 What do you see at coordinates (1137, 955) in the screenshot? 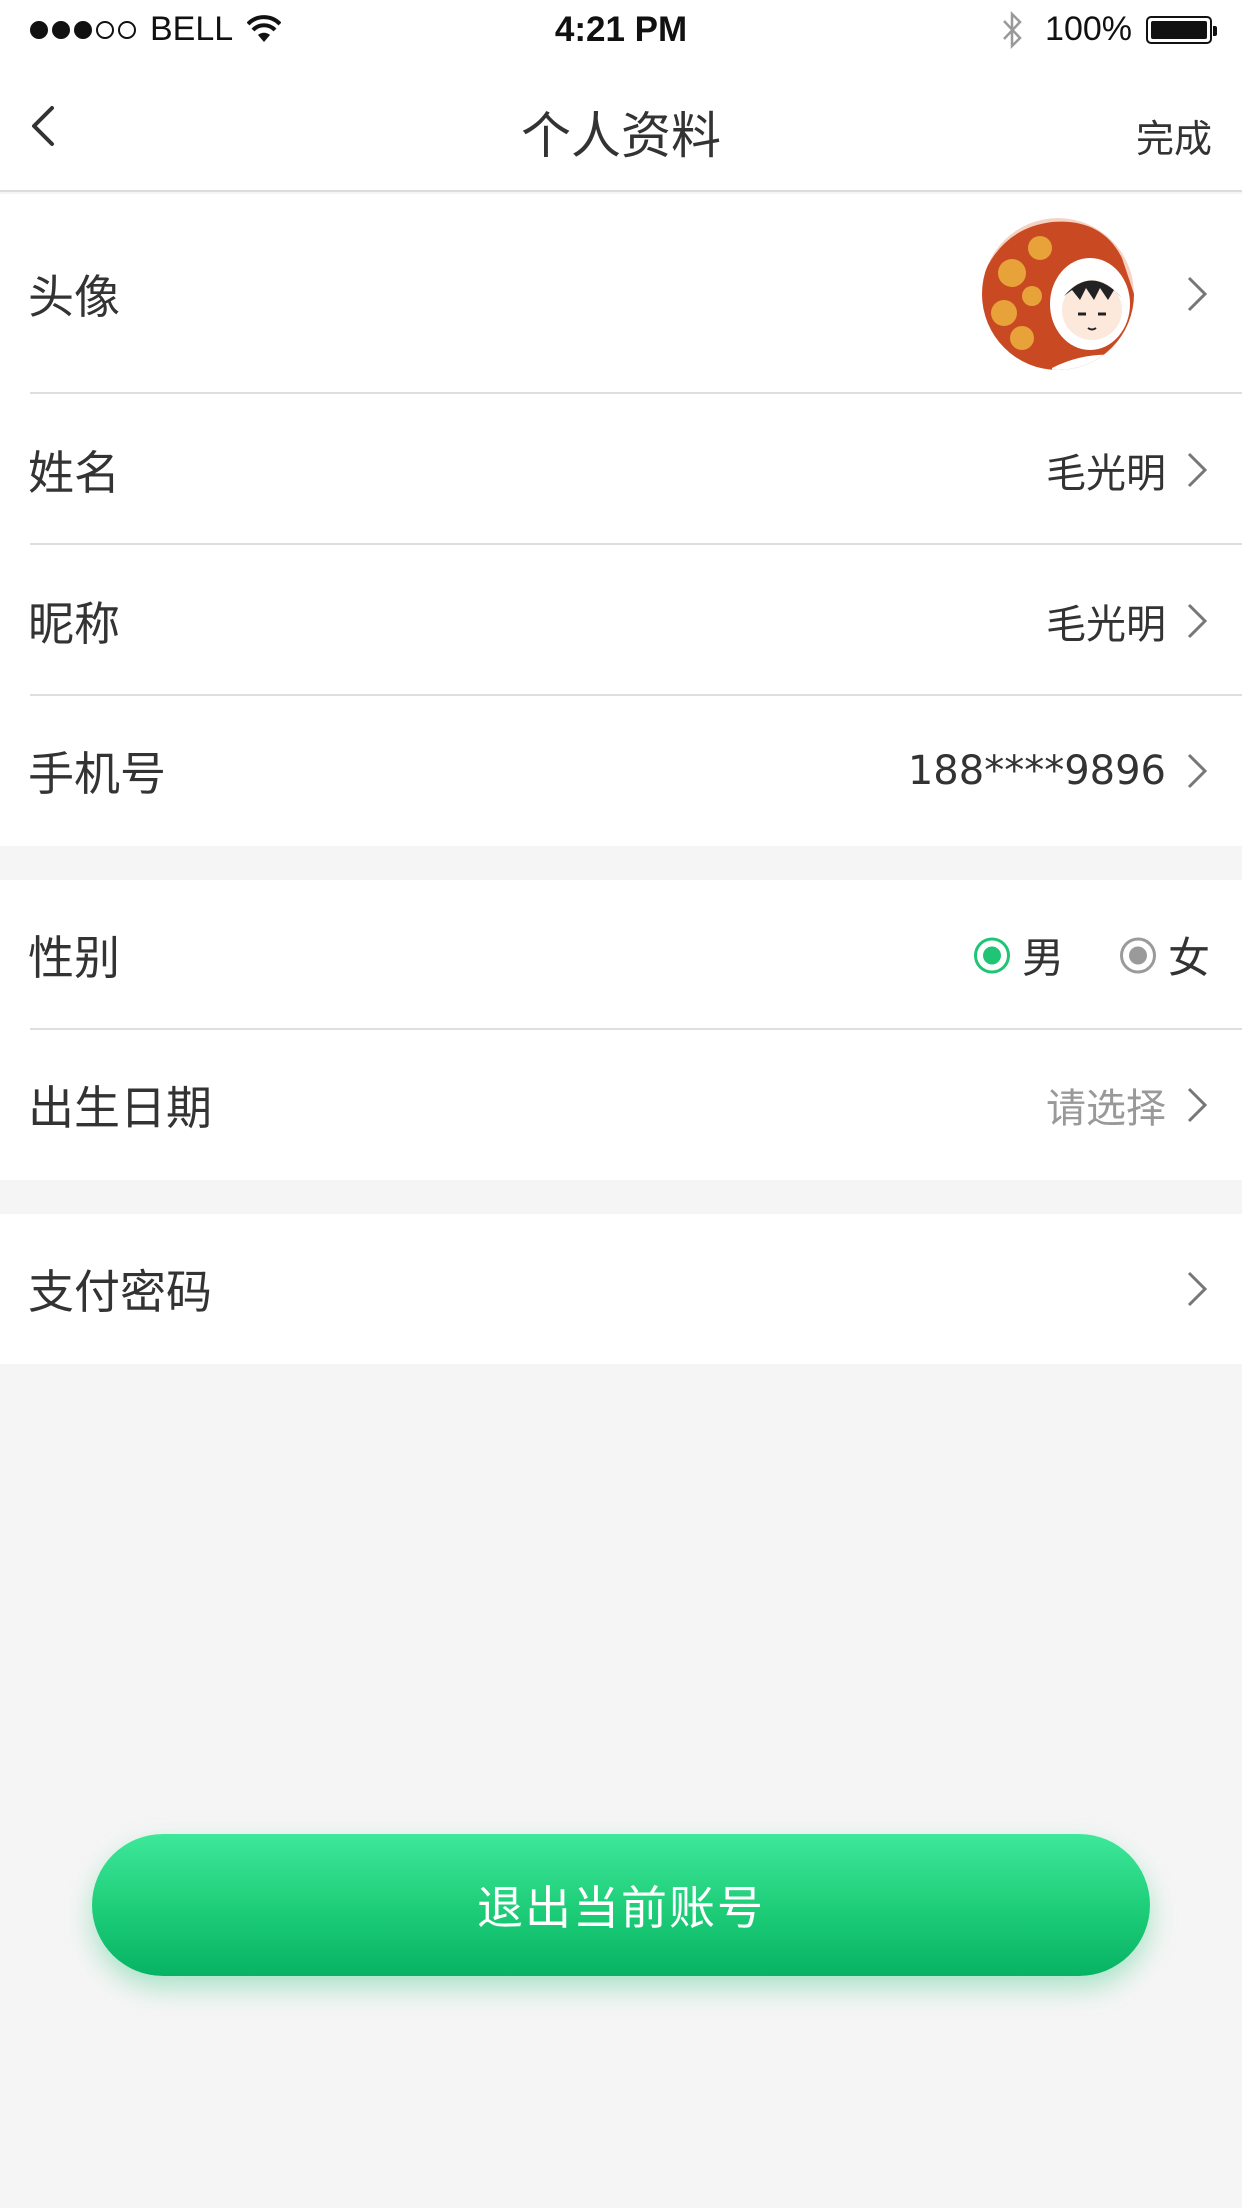
I see `radio-unselected-icon` at bounding box center [1137, 955].